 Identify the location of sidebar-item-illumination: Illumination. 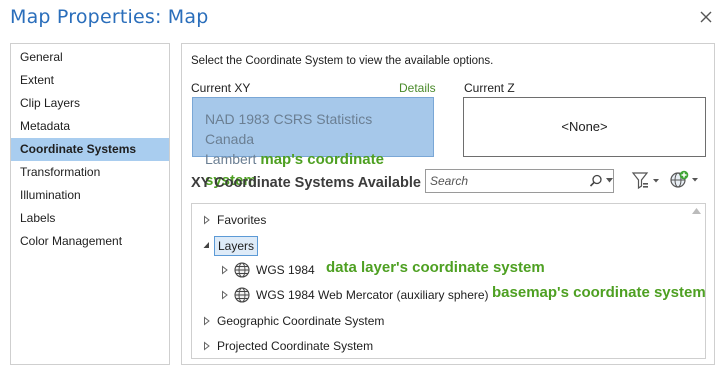
(90, 195).